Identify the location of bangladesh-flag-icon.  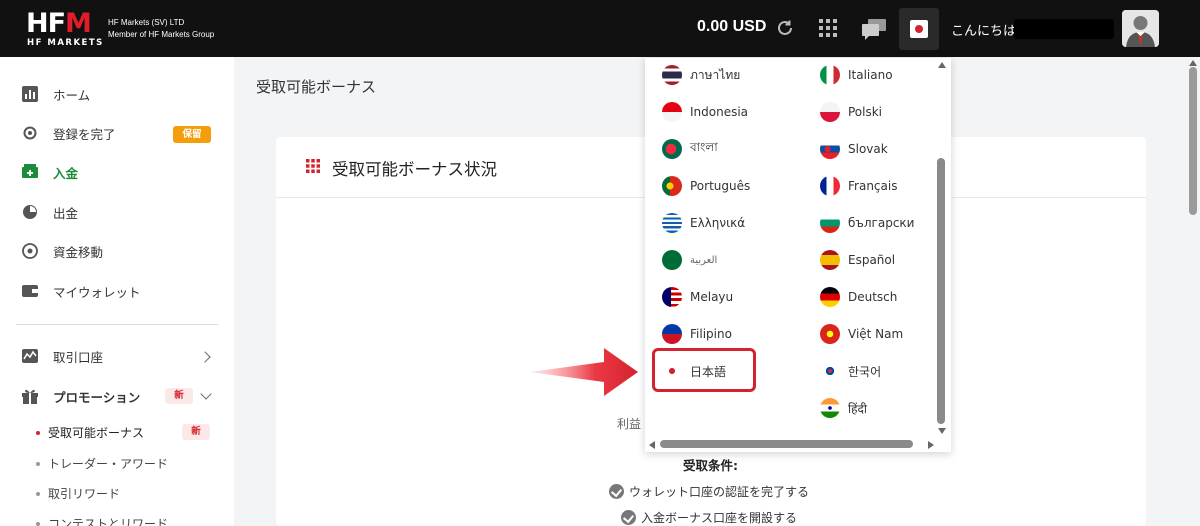
(672, 149).